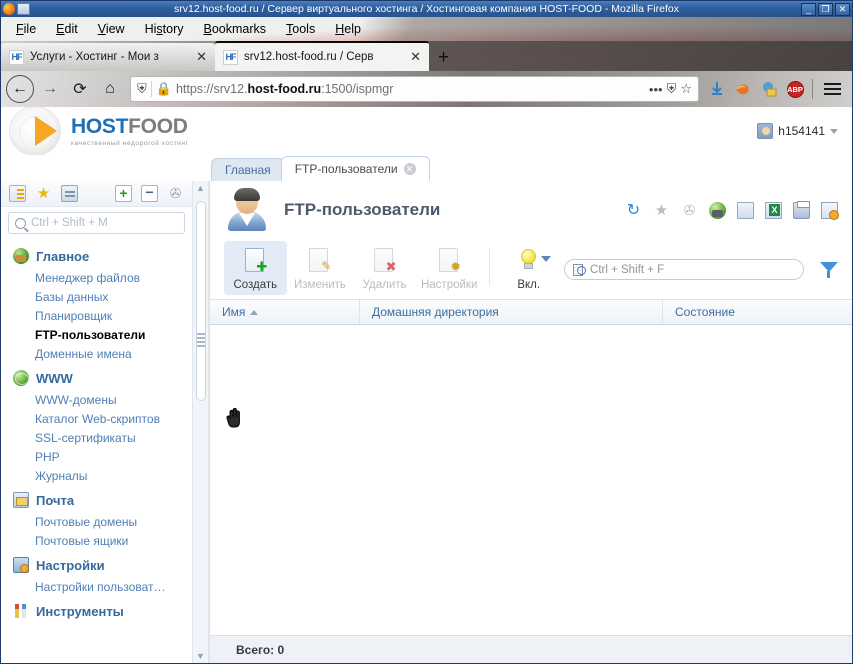  I want to click on tracking-protection-icon: ⛨, so click(672, 89).